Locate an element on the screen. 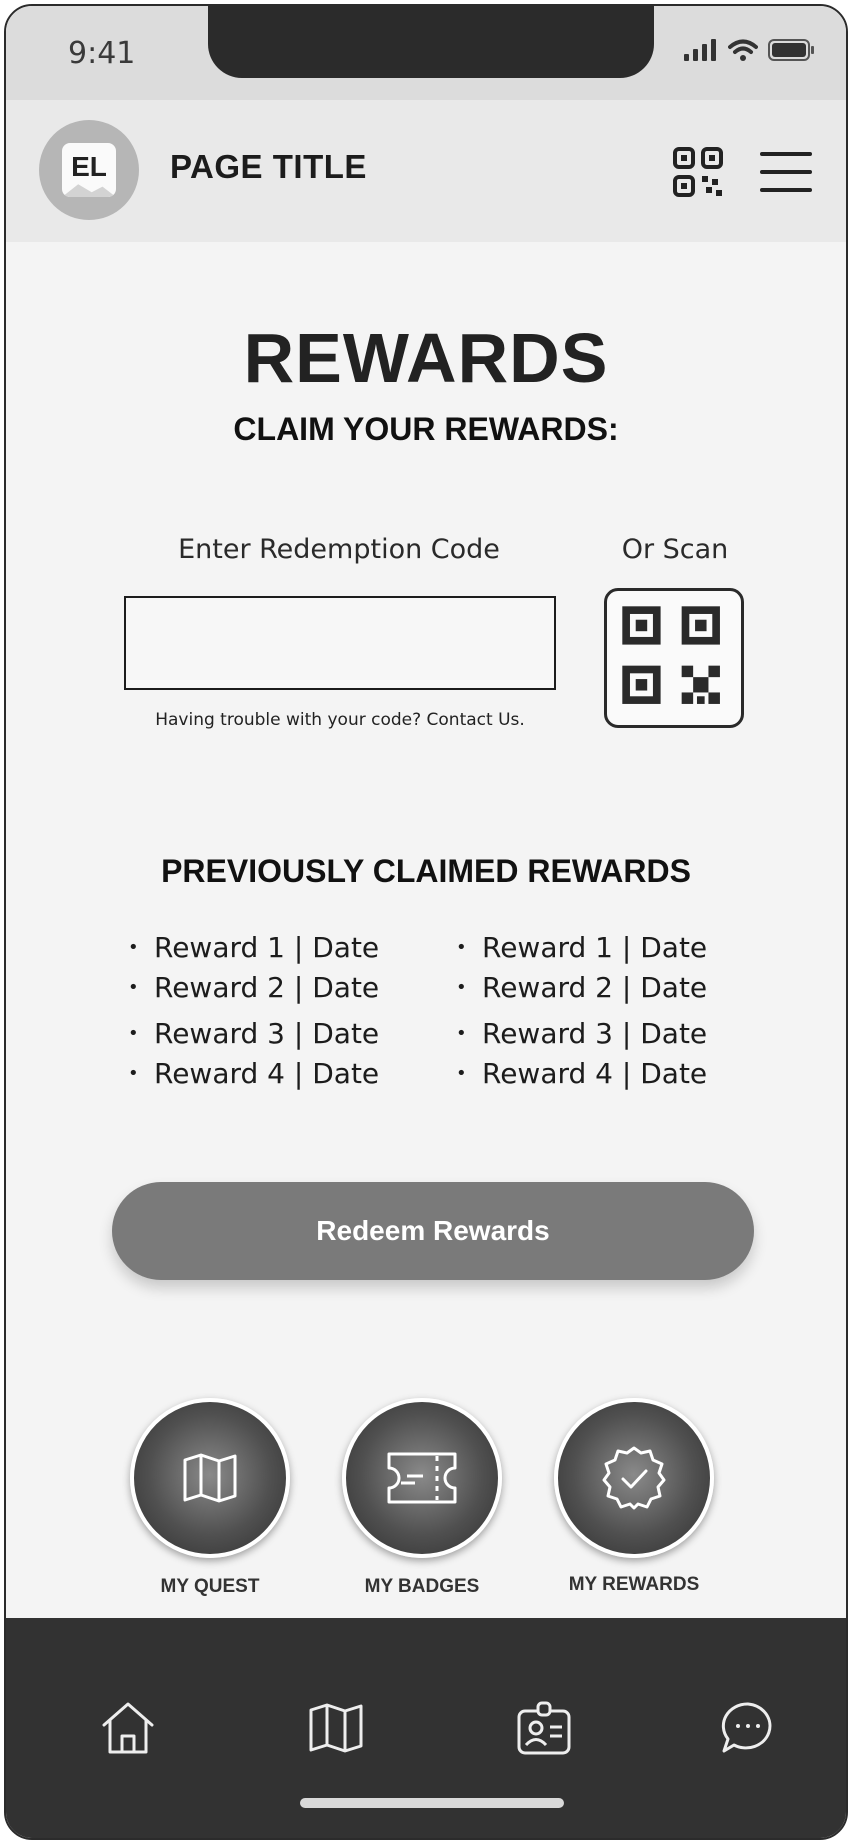 This screenshot has height=1844, width=854. avatar: EL is located at coordinates (89, 170).